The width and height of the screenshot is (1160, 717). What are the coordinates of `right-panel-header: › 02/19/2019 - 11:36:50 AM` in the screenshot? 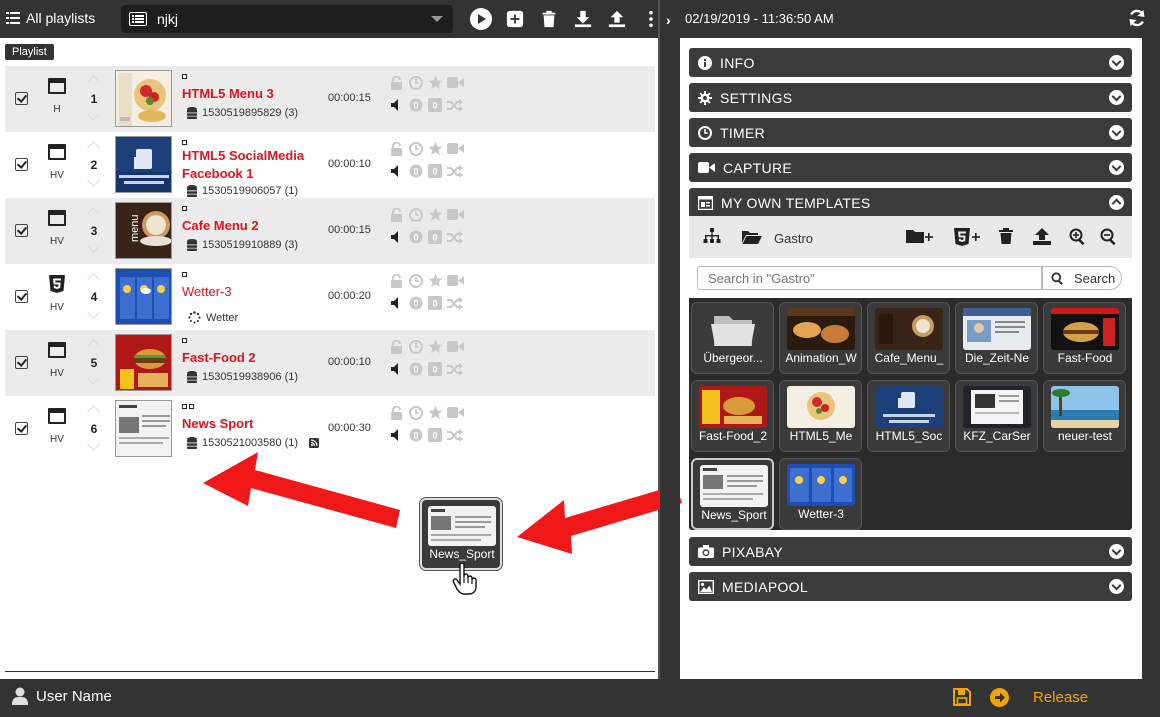 It's located at (910, 19).